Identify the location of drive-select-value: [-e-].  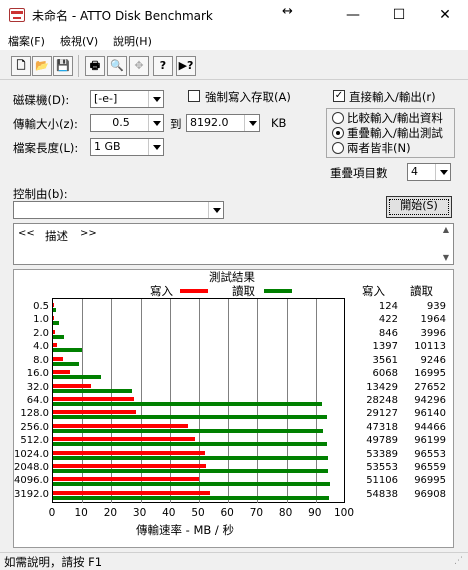
(106, 98).